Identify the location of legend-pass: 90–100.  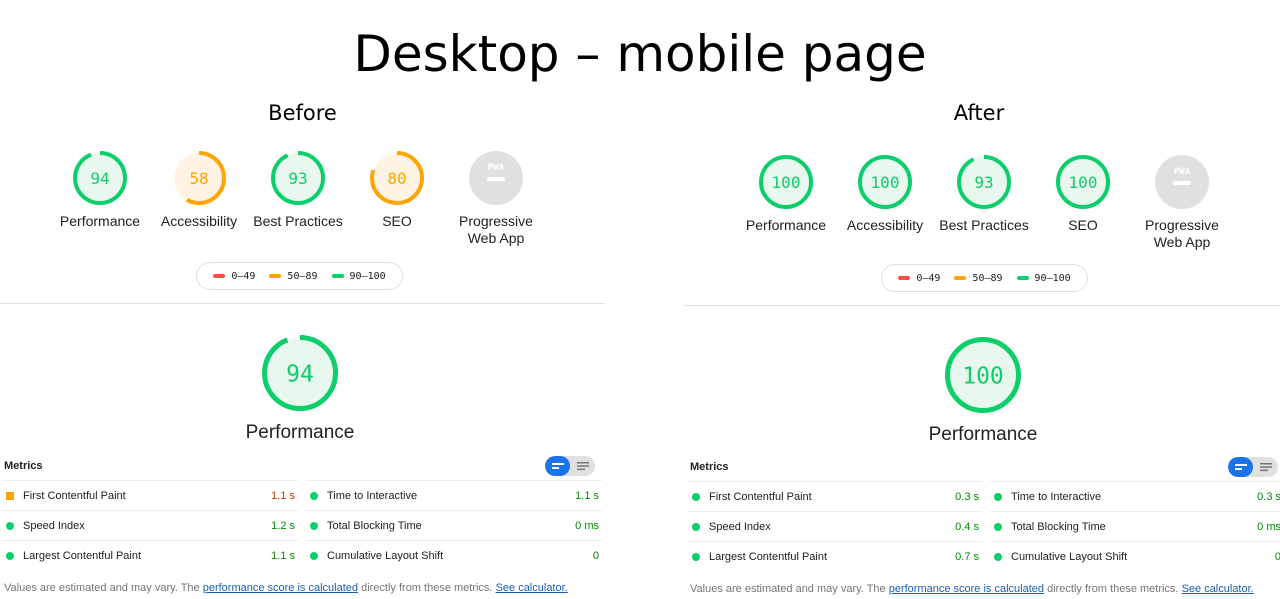
(358, 276).